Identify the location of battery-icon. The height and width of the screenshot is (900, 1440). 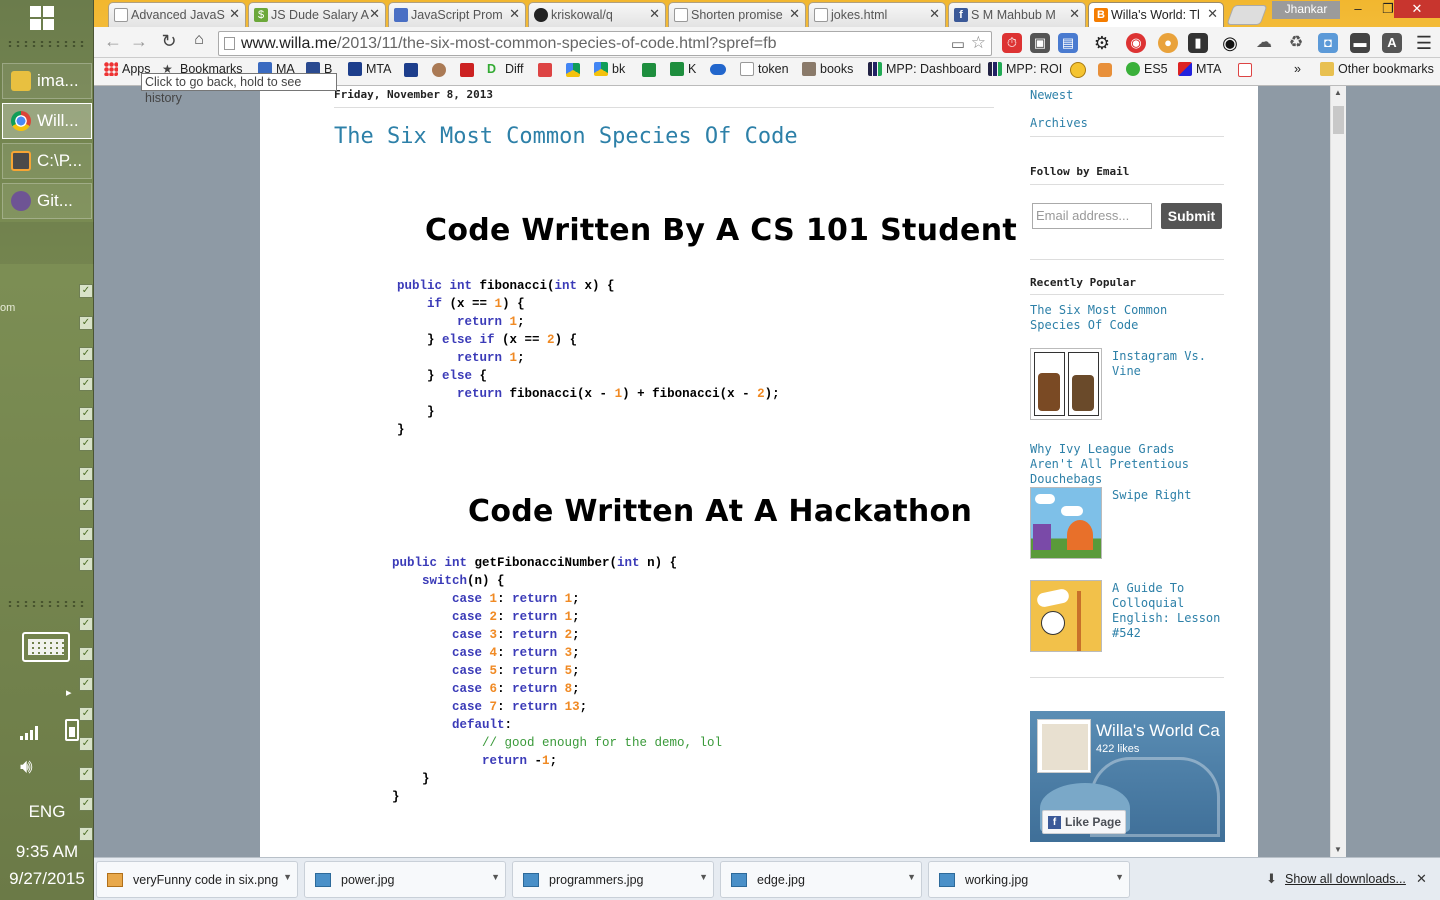
(72, 730).